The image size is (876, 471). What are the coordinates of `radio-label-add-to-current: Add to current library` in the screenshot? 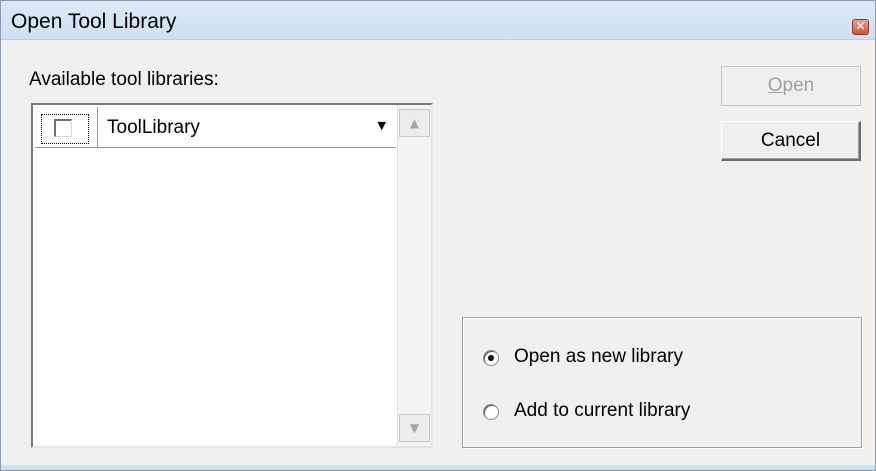 It's located at (602, 411).